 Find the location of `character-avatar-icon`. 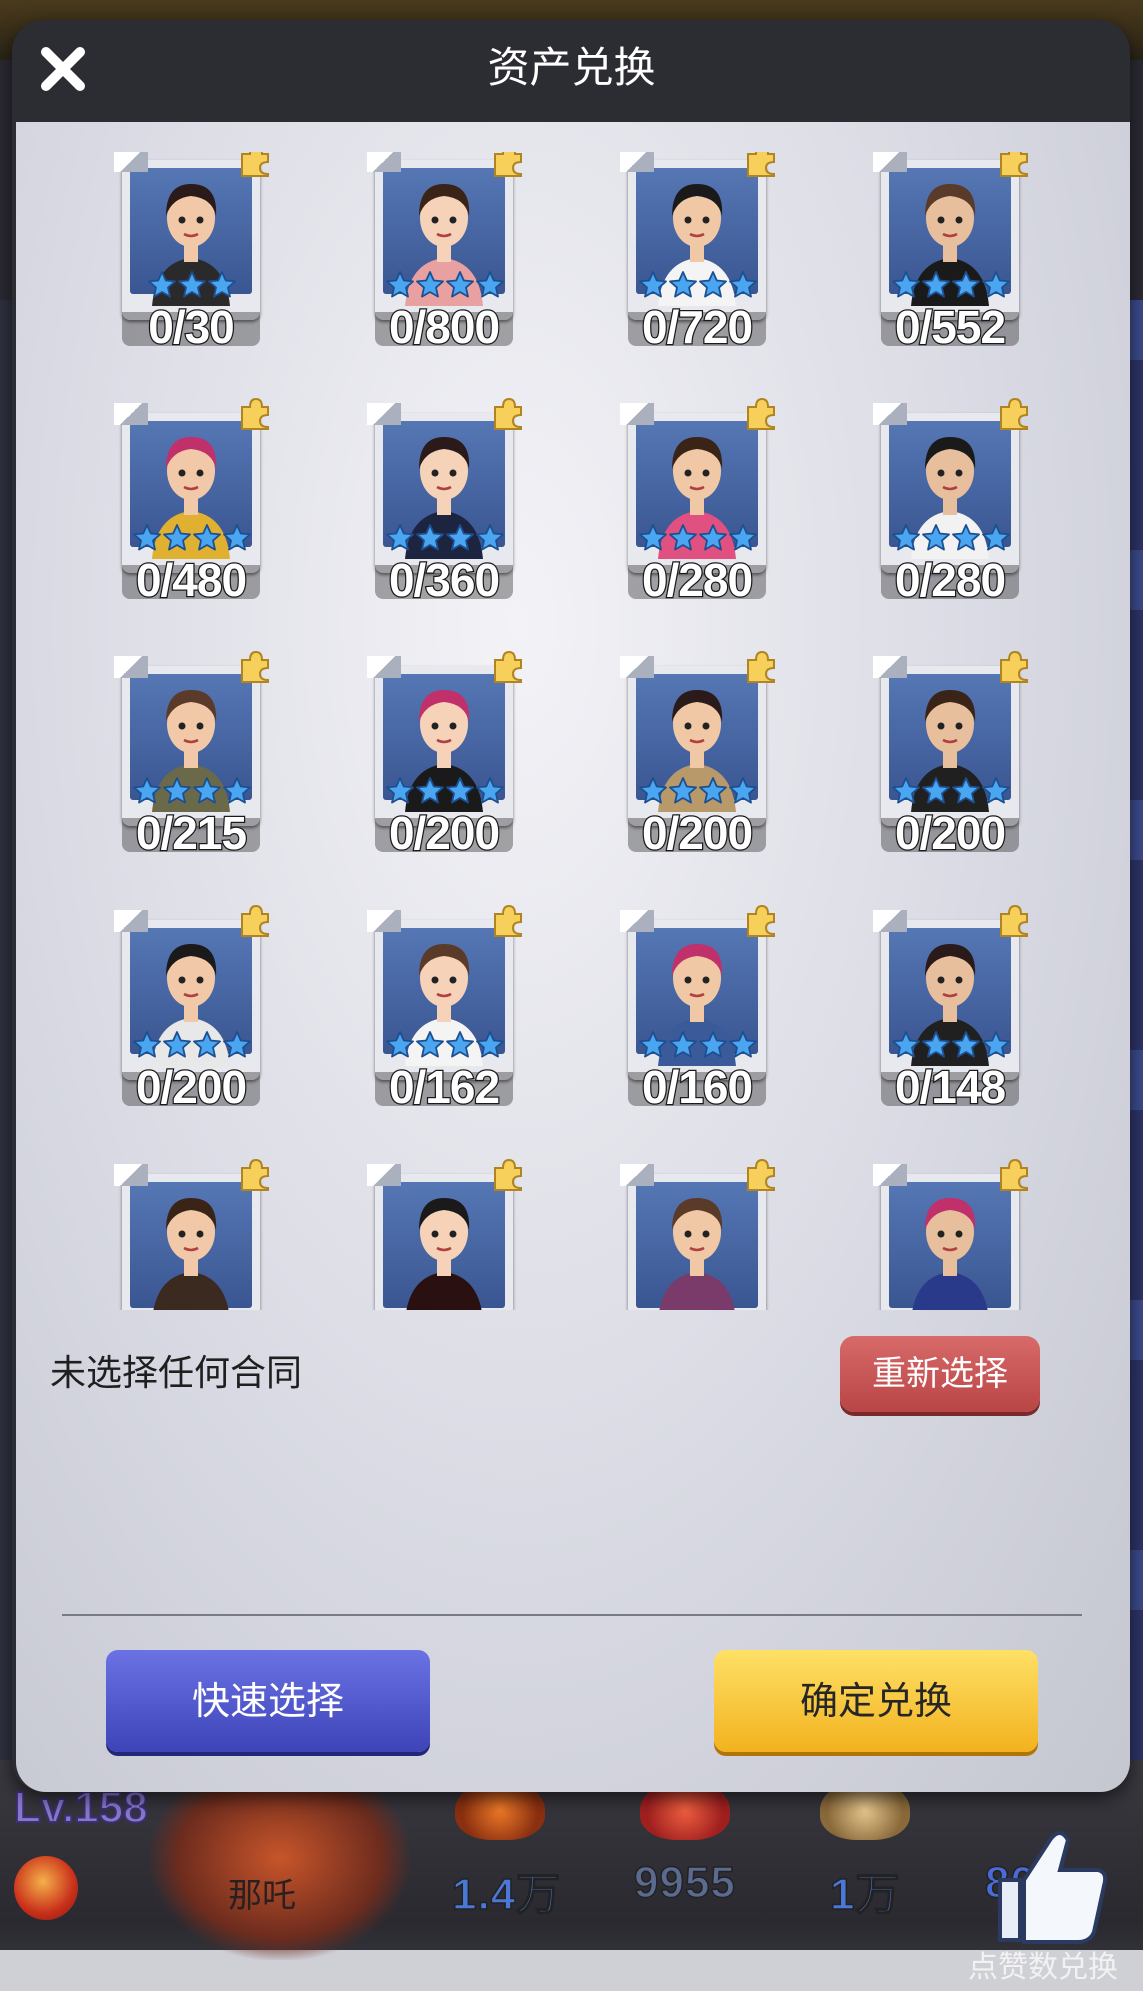

character-avatar-icon is located at coordinates (444, 1254).